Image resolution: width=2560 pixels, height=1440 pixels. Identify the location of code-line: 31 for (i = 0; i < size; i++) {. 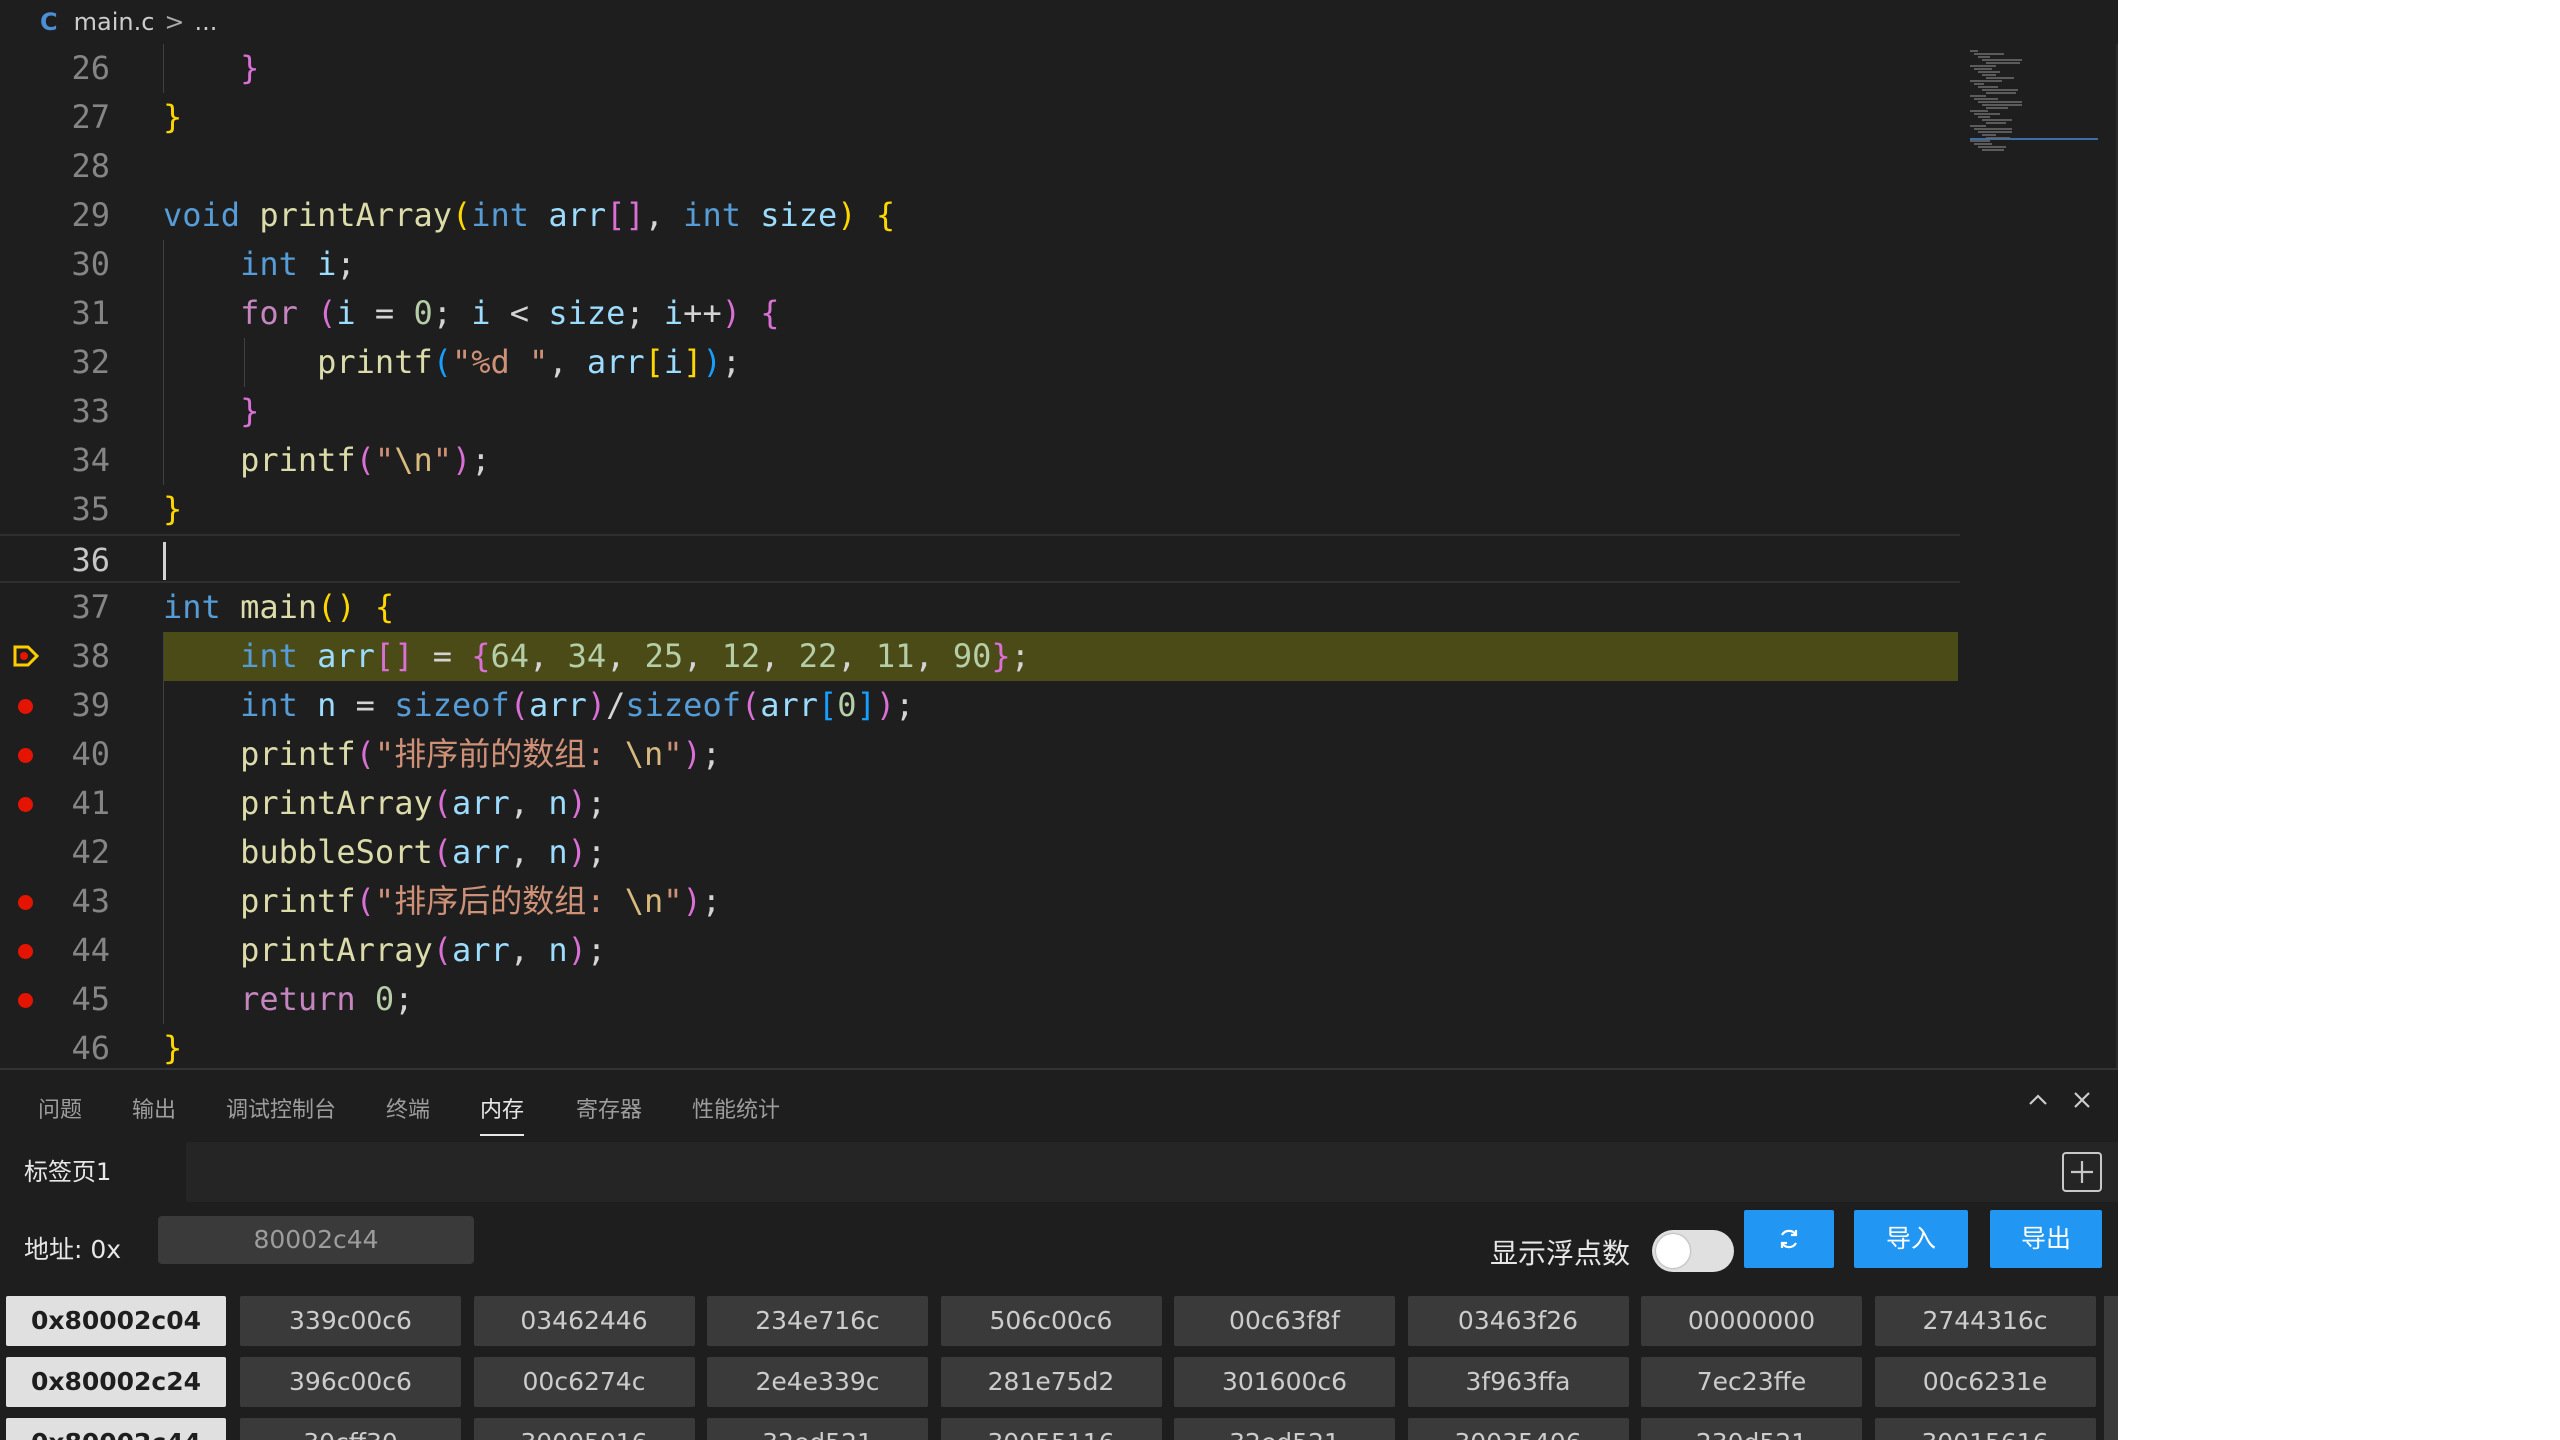
(980, 313).